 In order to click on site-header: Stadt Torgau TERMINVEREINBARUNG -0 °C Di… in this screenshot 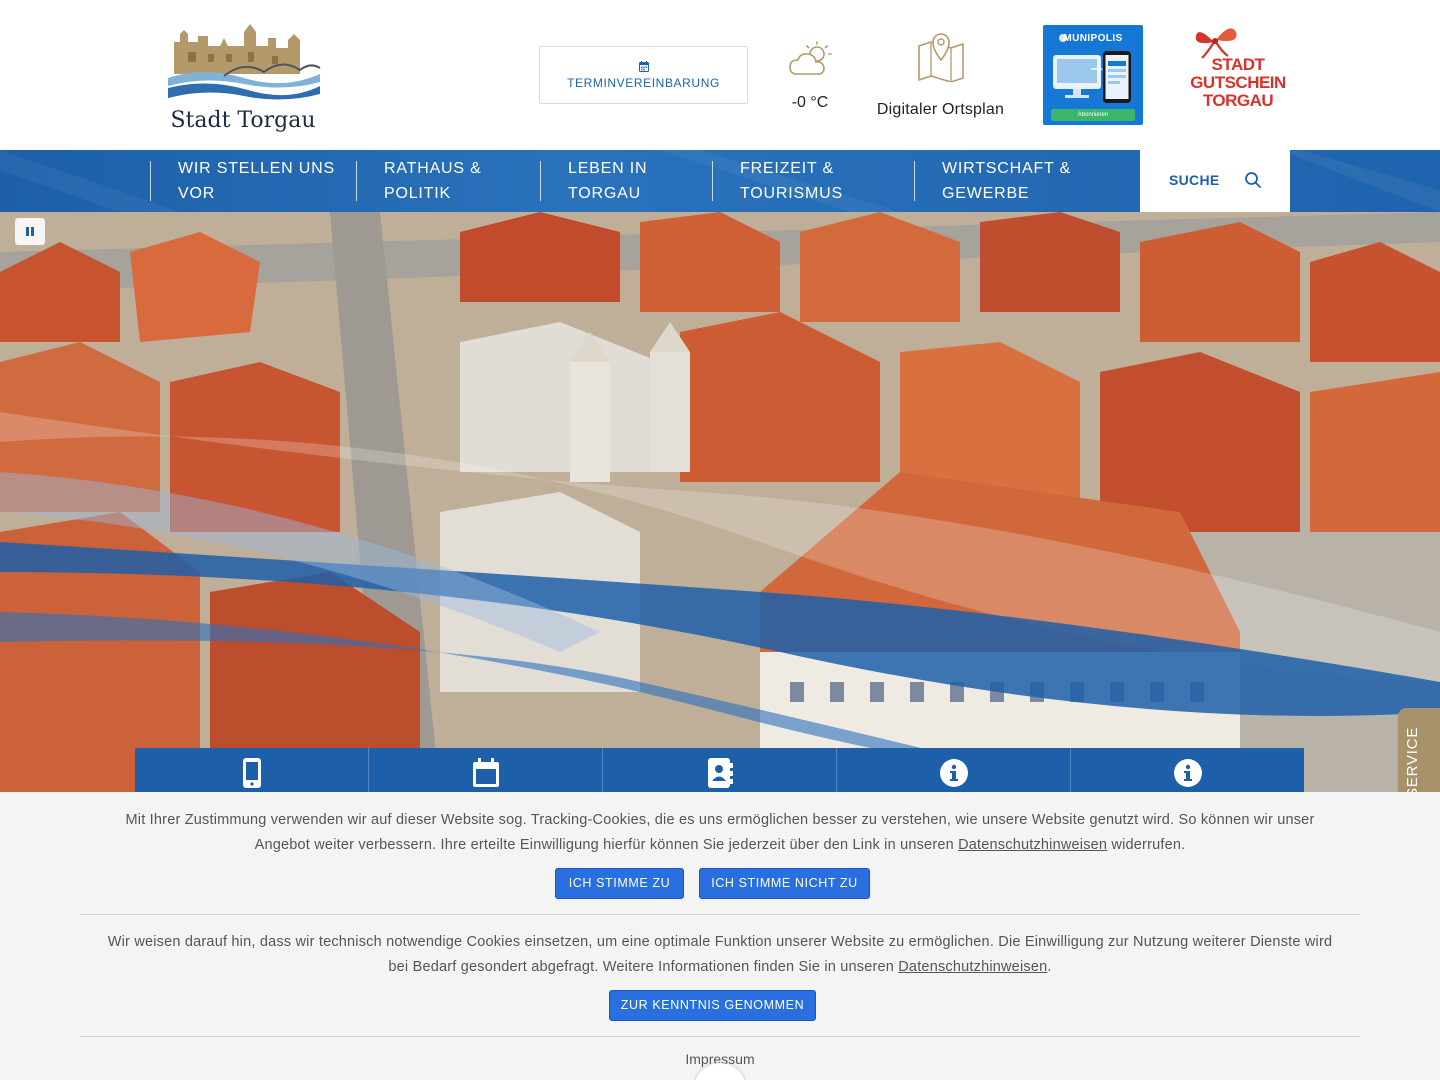, I will do `click(720, 75)`.